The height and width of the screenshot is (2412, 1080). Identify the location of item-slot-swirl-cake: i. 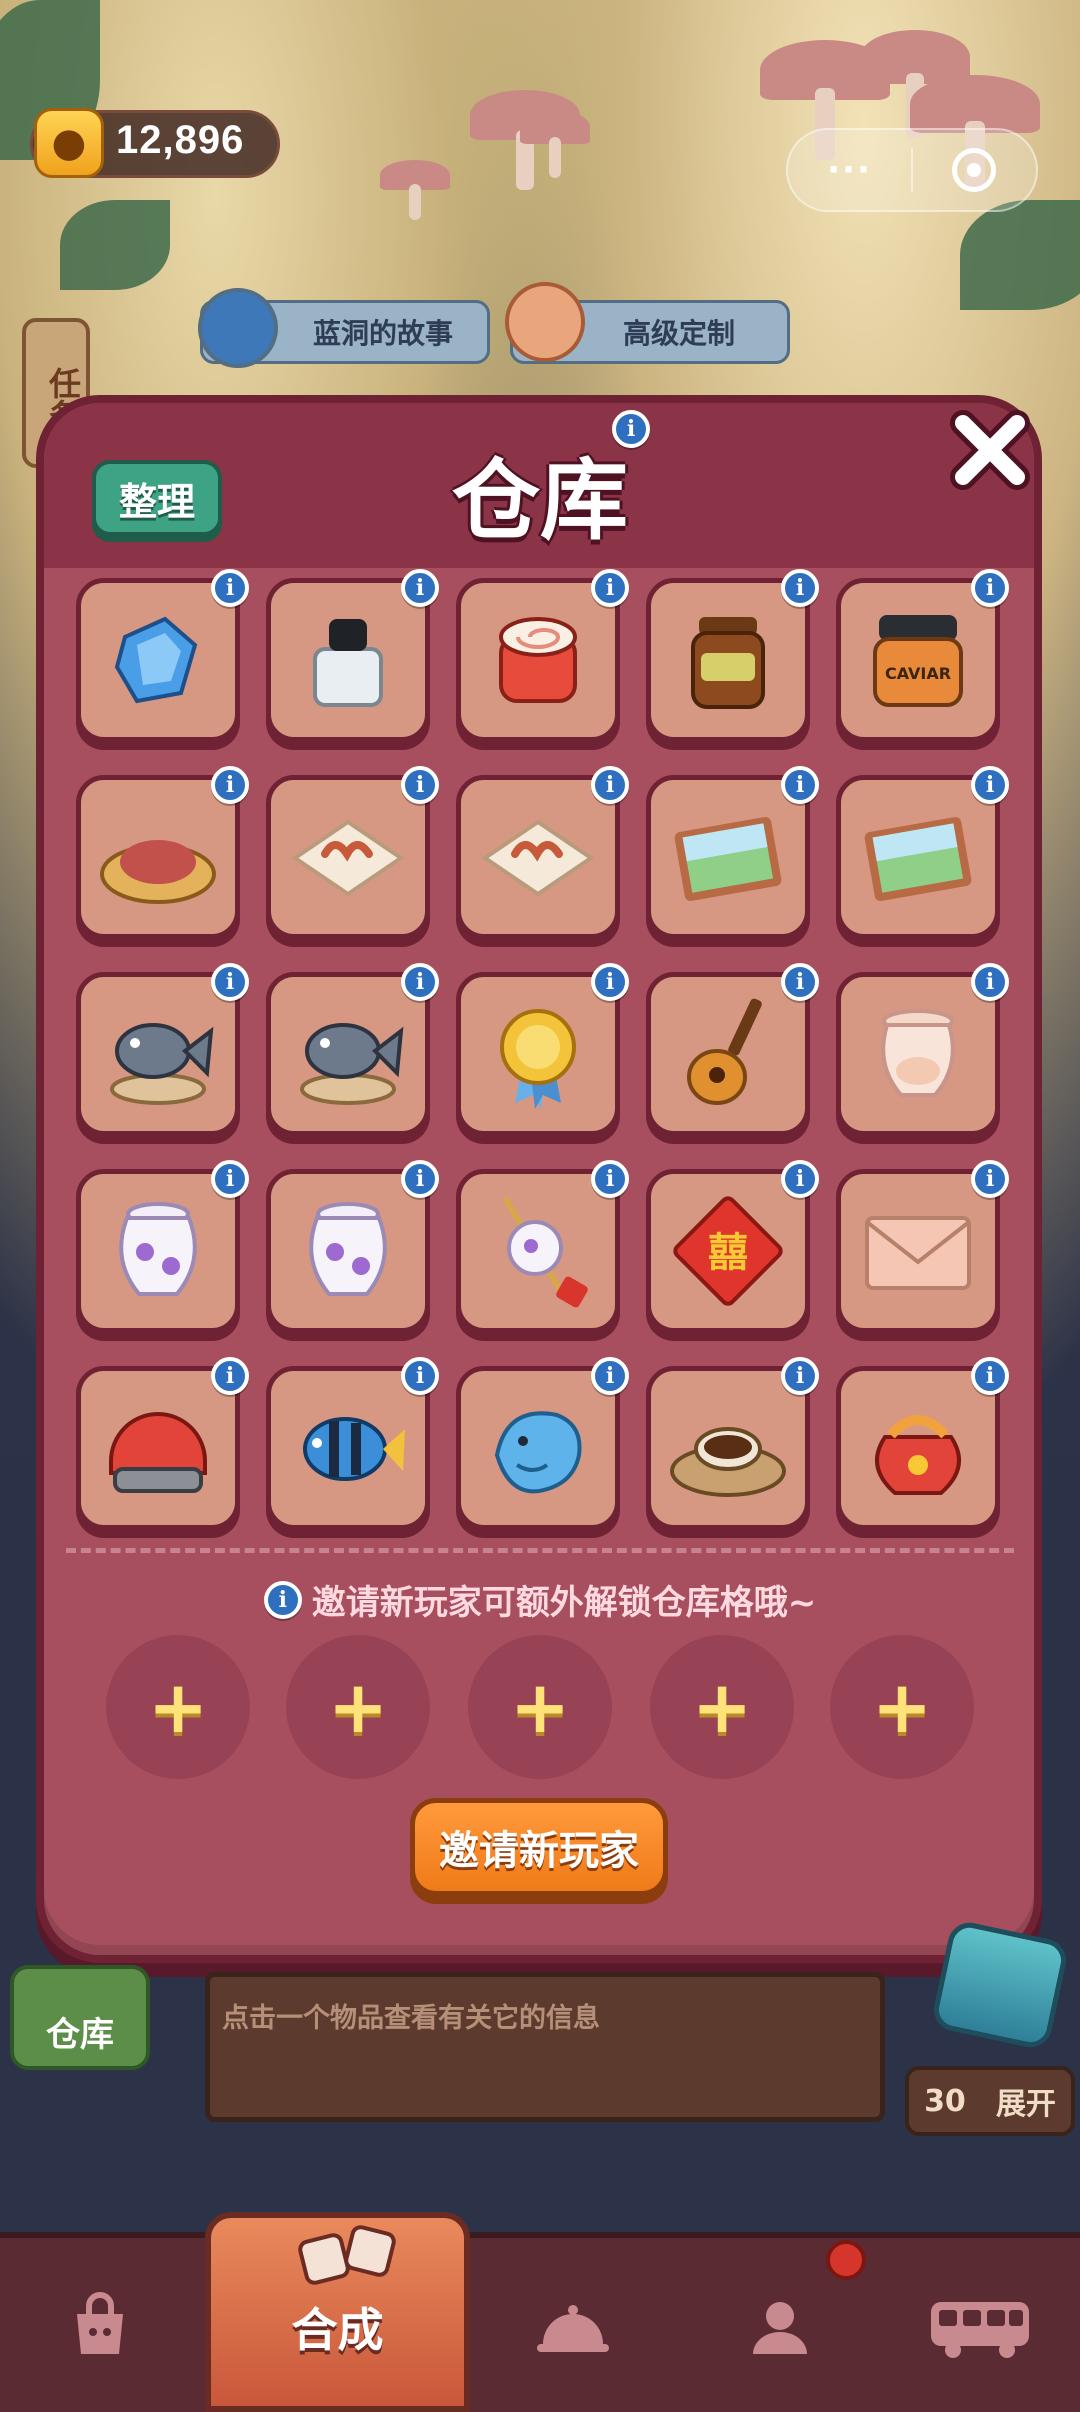
(542, 655).